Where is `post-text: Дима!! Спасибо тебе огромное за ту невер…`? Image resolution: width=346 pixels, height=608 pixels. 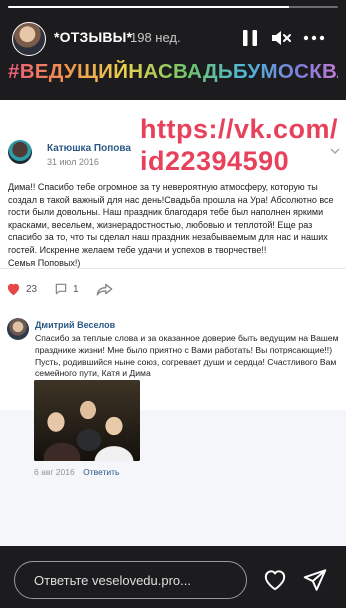 post-text: Дима!! Спасибо тебе огромное за ту невер… is located at coordinates (174, 225).